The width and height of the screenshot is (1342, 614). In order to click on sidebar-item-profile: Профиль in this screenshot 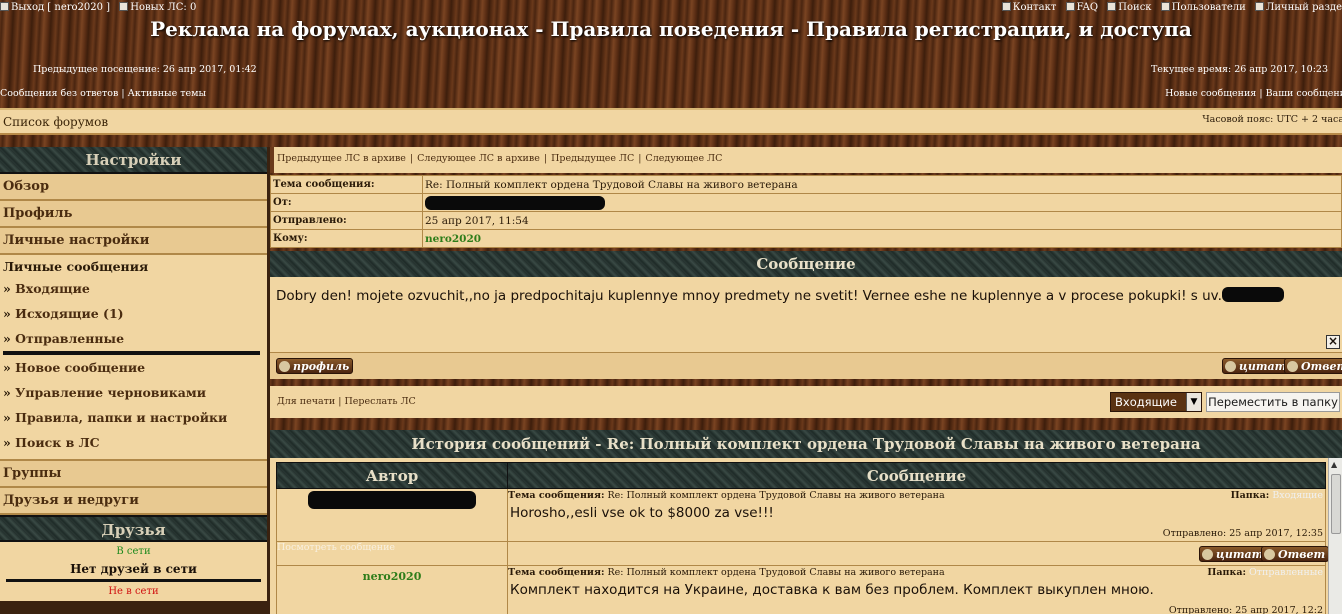, I will do `click(133, 214)`.